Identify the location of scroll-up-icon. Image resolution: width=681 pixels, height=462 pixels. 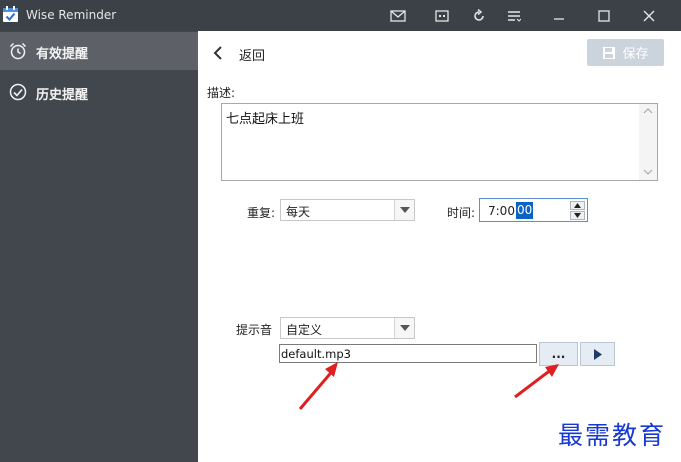
(648, 111).